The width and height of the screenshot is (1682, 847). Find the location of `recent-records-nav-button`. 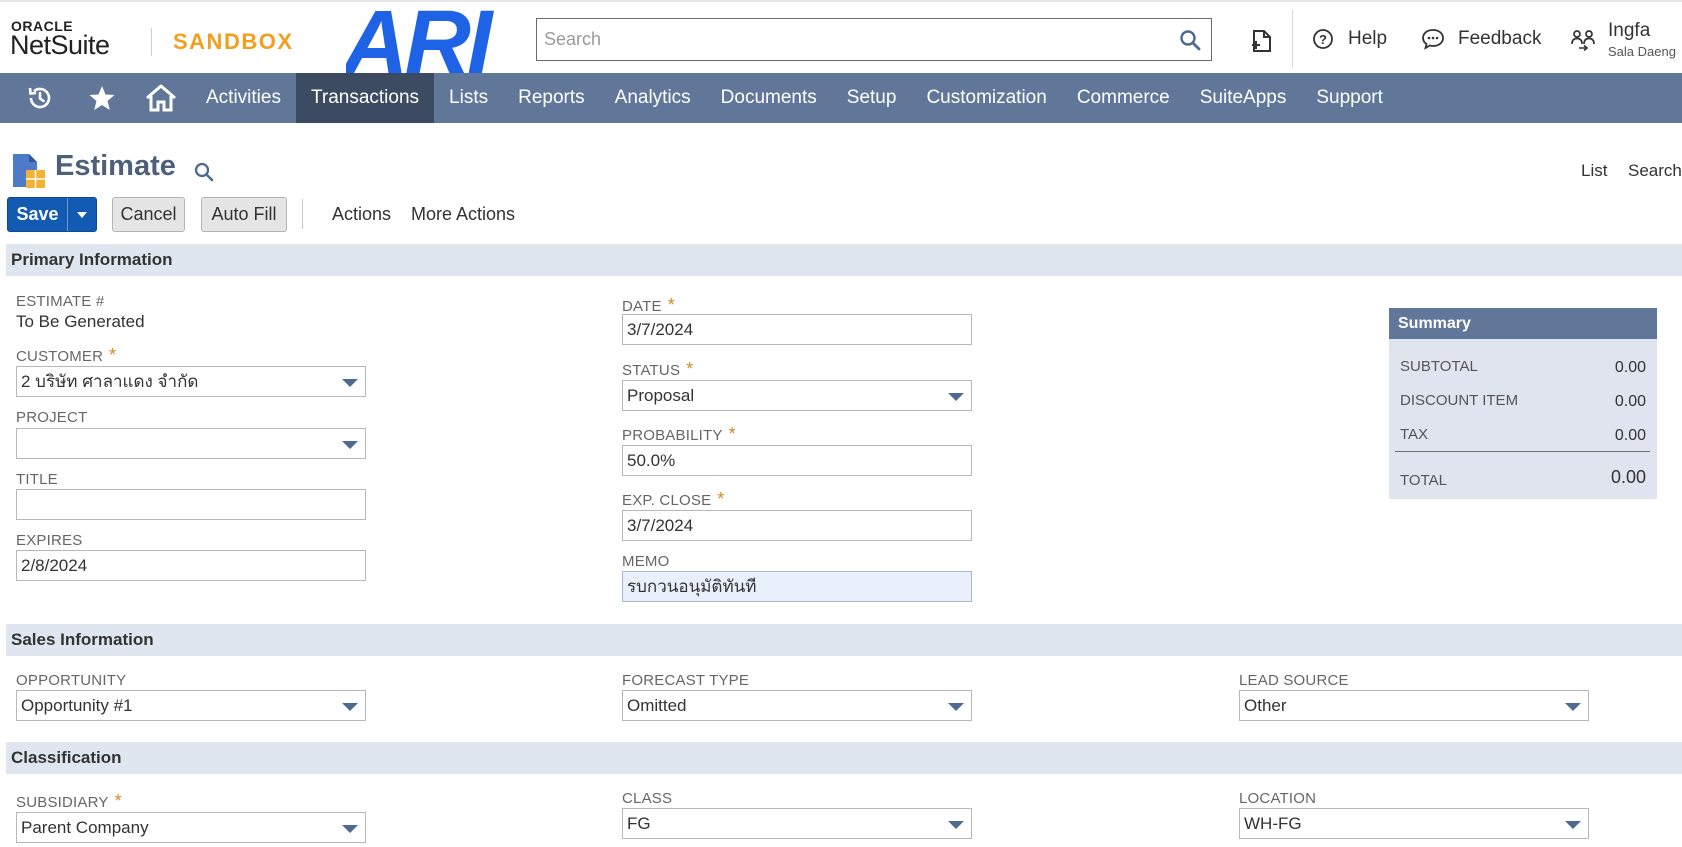

recent-records-nav-button is located at coordinates (40, 98).